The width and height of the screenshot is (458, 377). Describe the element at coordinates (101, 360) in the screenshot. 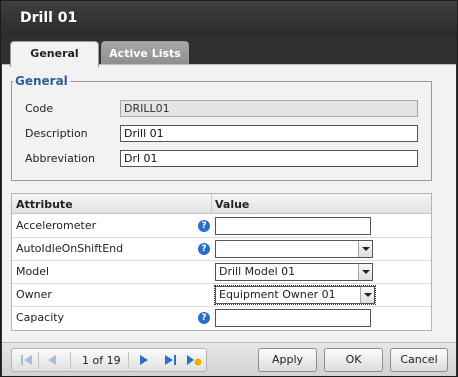

I see `page-indicator: 1 of 19` at that location.